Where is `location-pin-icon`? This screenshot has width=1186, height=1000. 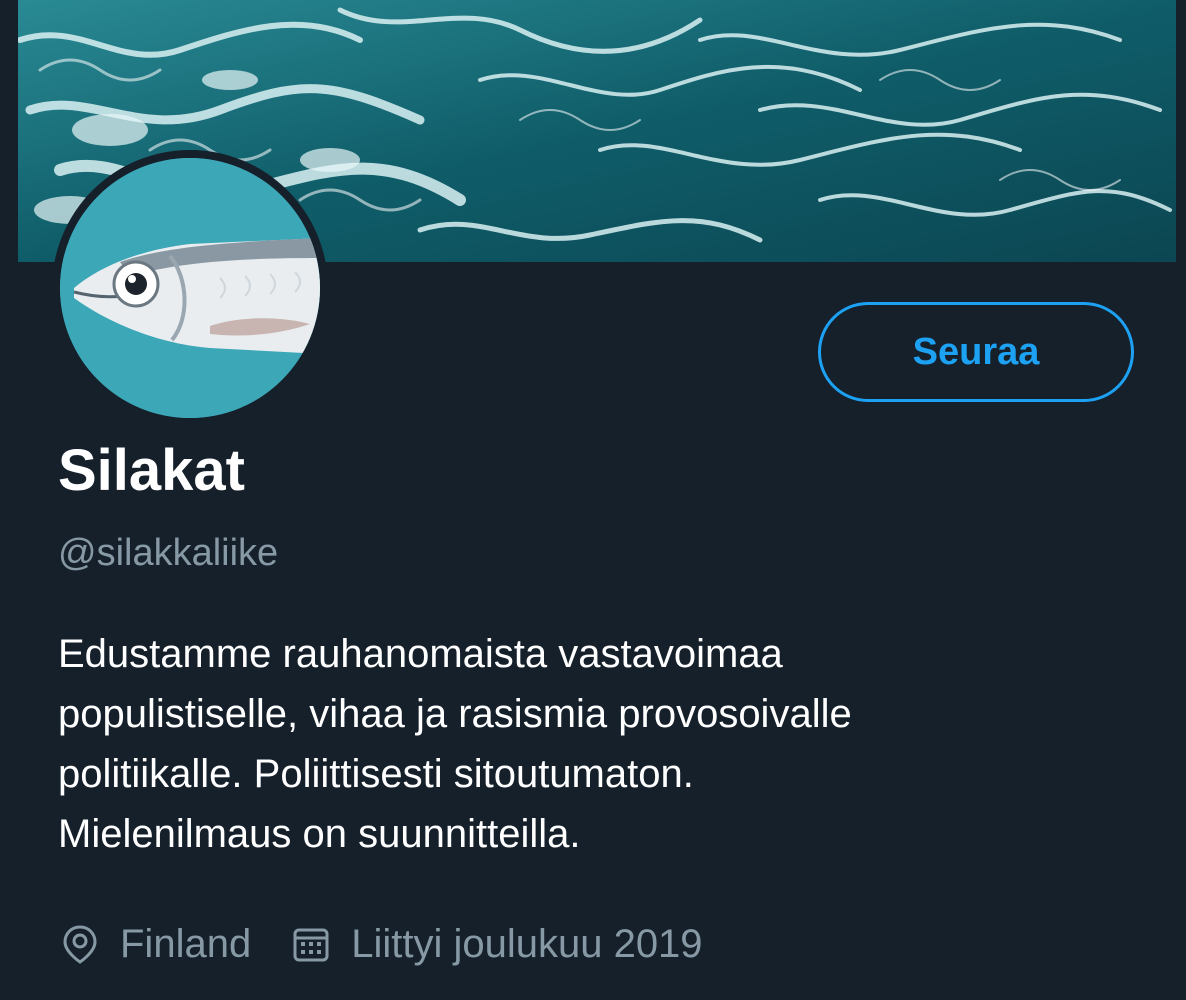 location-pin-icon is located at coordinates (80, 944).